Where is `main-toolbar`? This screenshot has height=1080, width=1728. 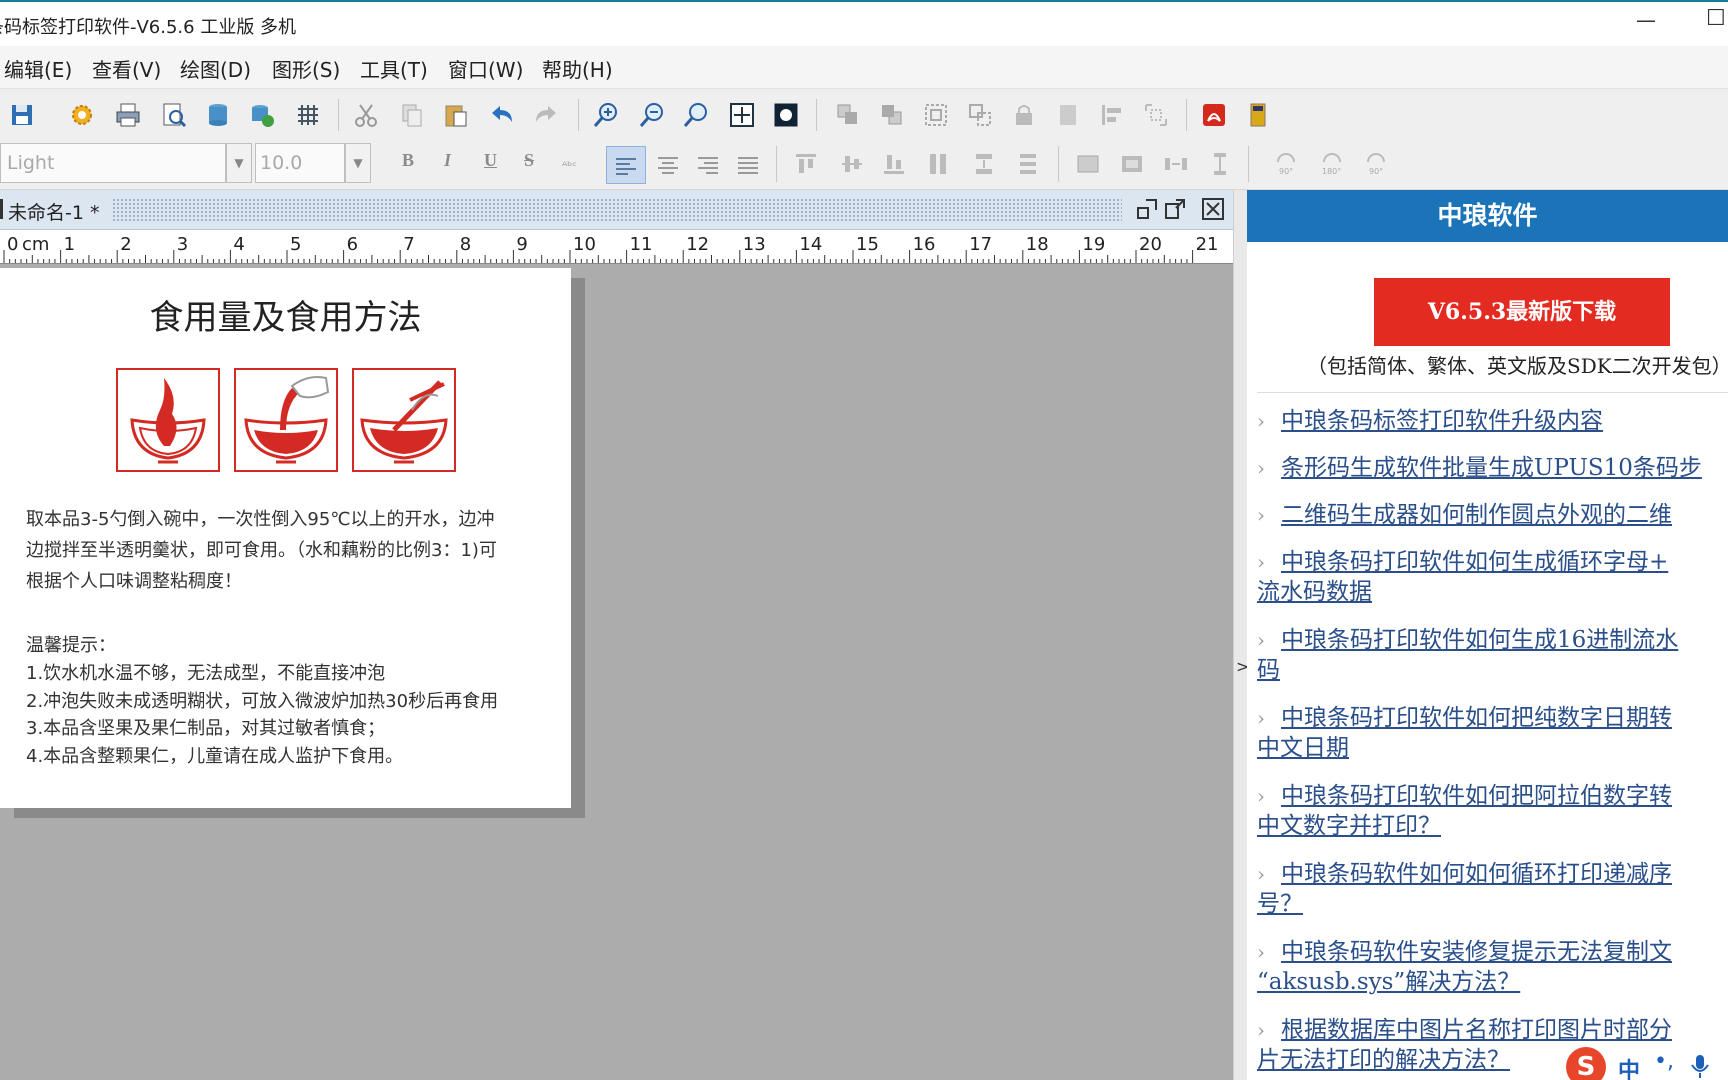 main-toolbar is located at coordinates (864, 114).